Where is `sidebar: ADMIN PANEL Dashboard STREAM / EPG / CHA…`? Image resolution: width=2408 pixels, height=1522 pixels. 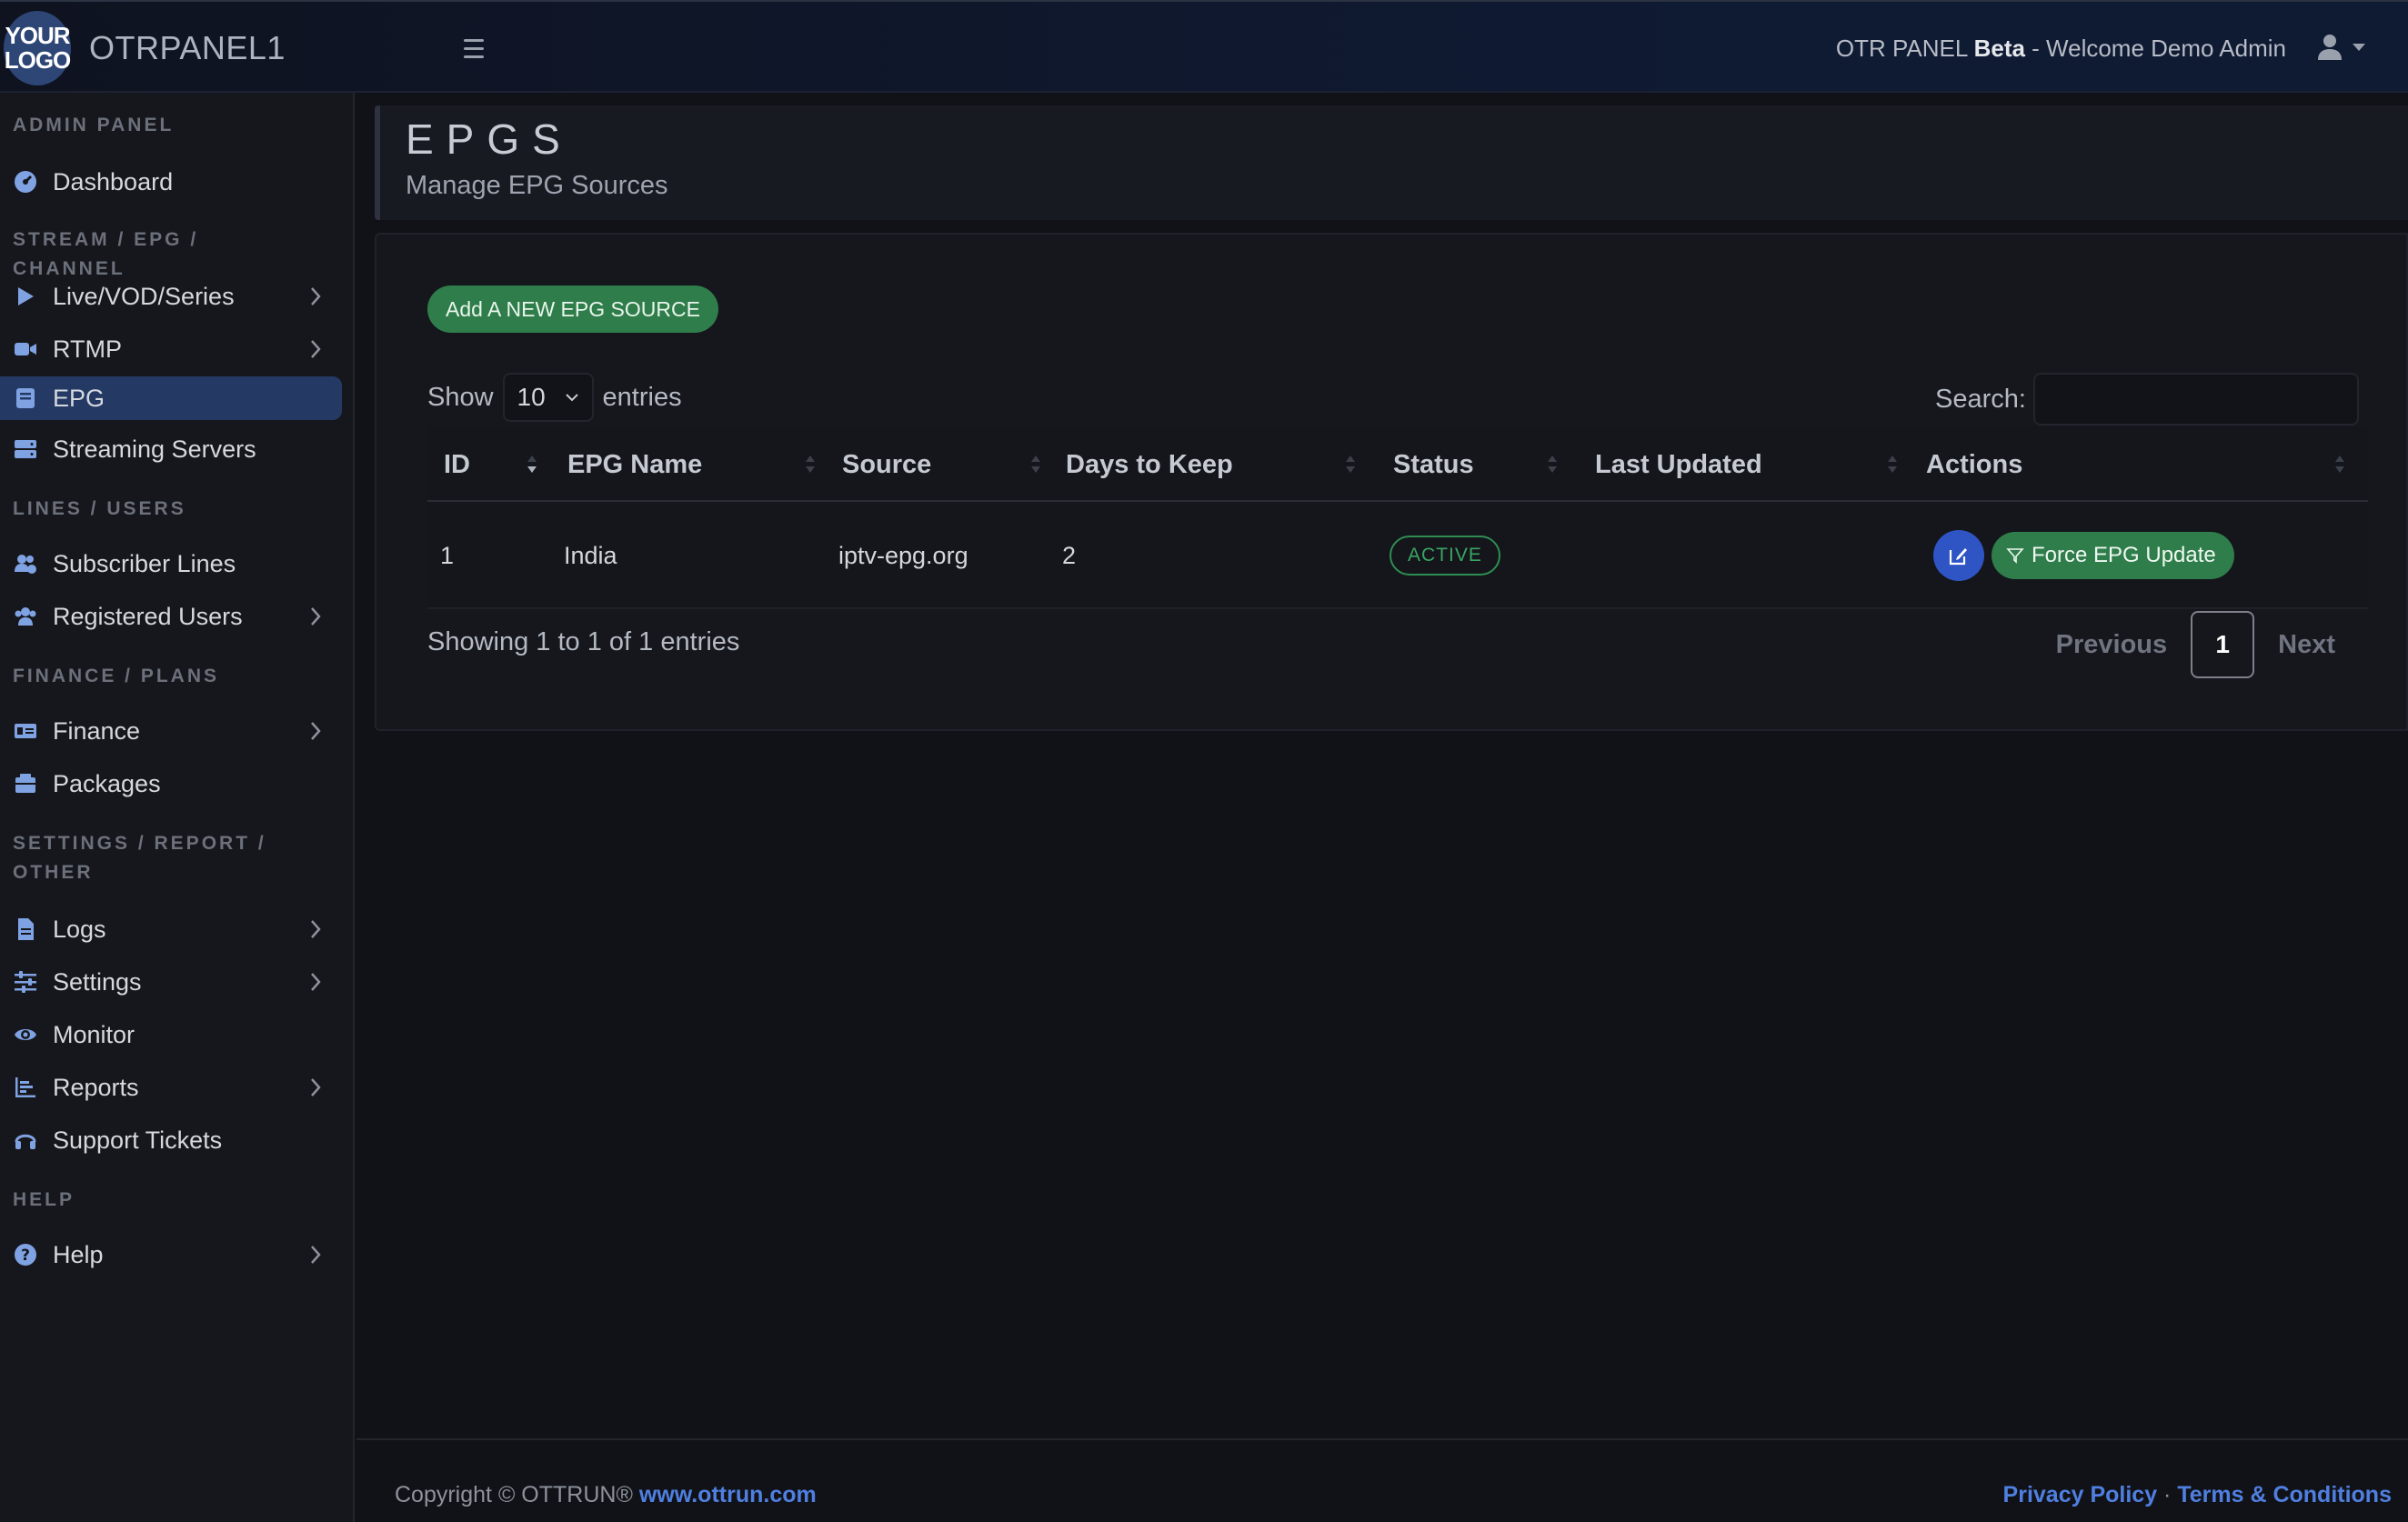 sidebar: ADMIN PANEL Dashboard STREAM / EPG / CHA… is located at coordinates (177, 807).